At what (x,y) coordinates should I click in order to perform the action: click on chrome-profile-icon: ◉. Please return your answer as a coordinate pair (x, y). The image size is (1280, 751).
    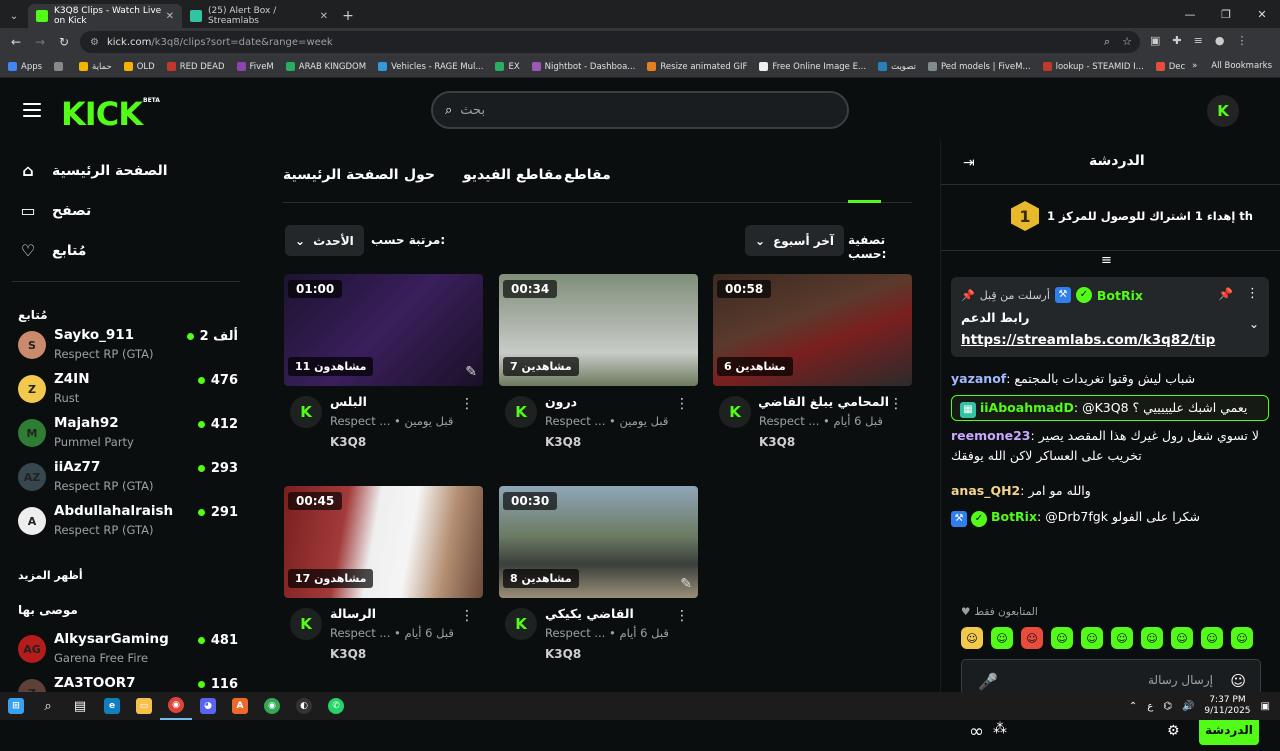
    Looking at the image, I should click on (272, 706).